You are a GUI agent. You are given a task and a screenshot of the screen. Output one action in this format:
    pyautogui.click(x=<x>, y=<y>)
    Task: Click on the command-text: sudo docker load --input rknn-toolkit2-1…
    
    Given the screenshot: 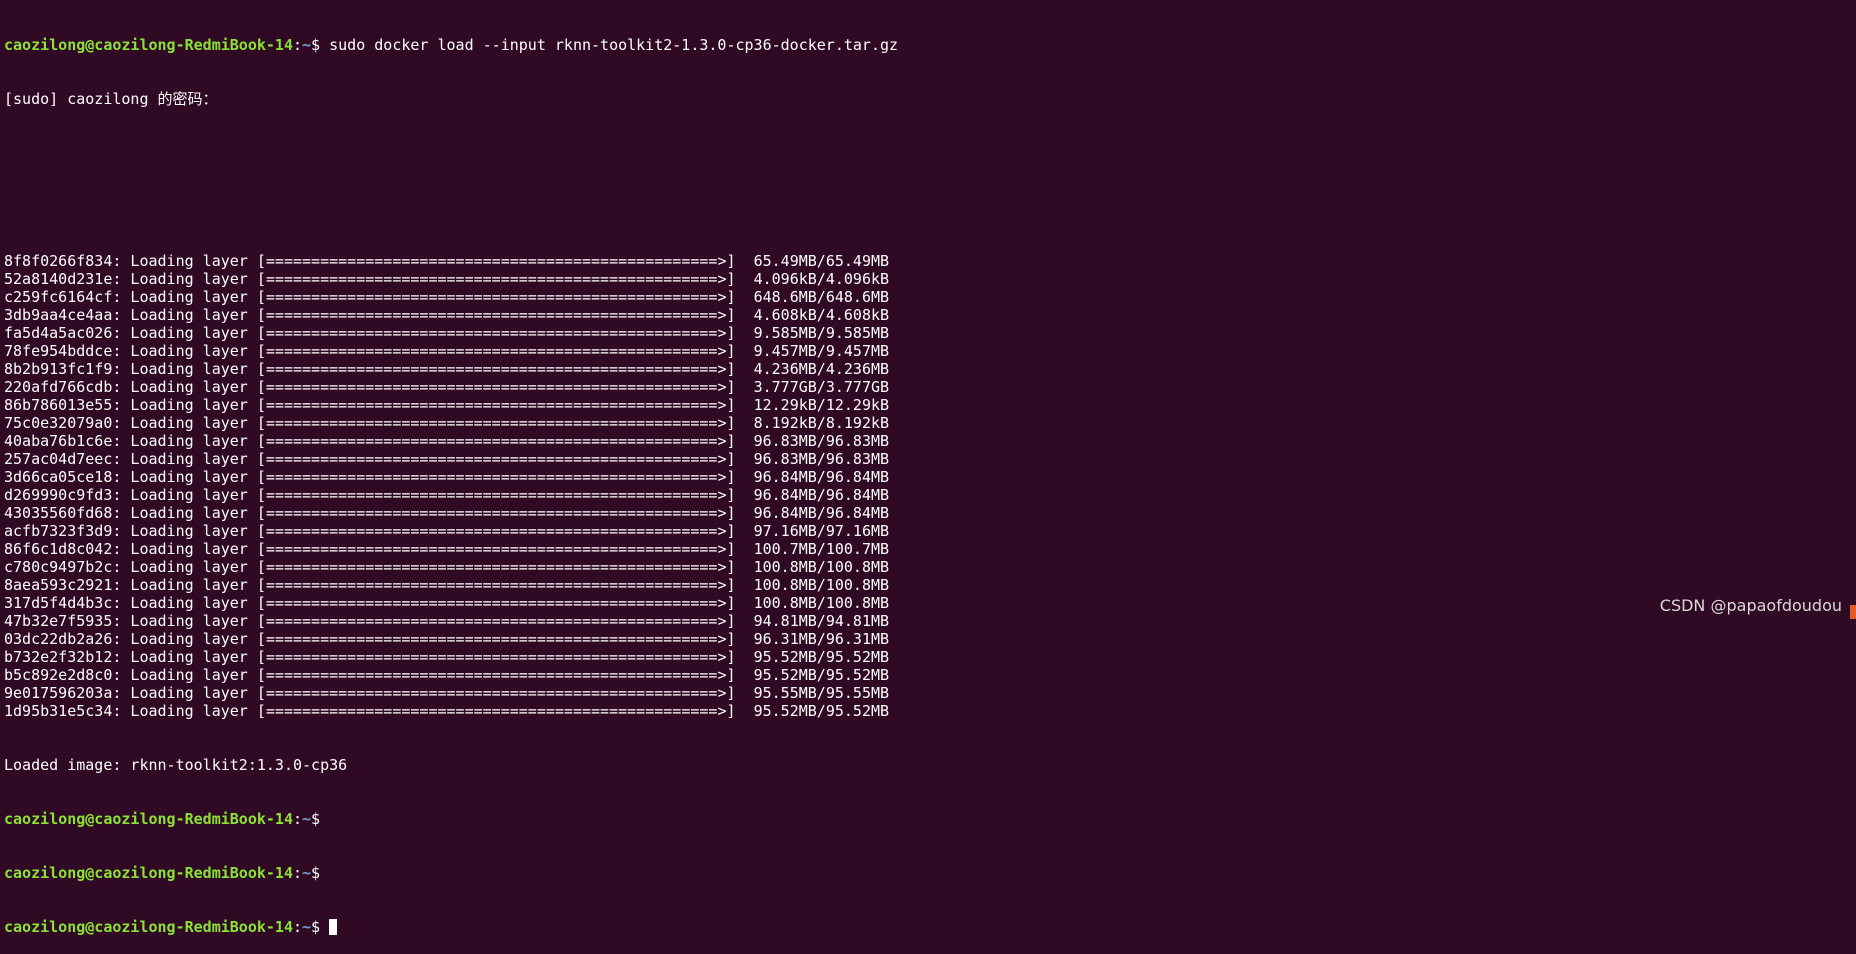 What is the action you would take?
    pyautogui.click(x=609, y=45)
    